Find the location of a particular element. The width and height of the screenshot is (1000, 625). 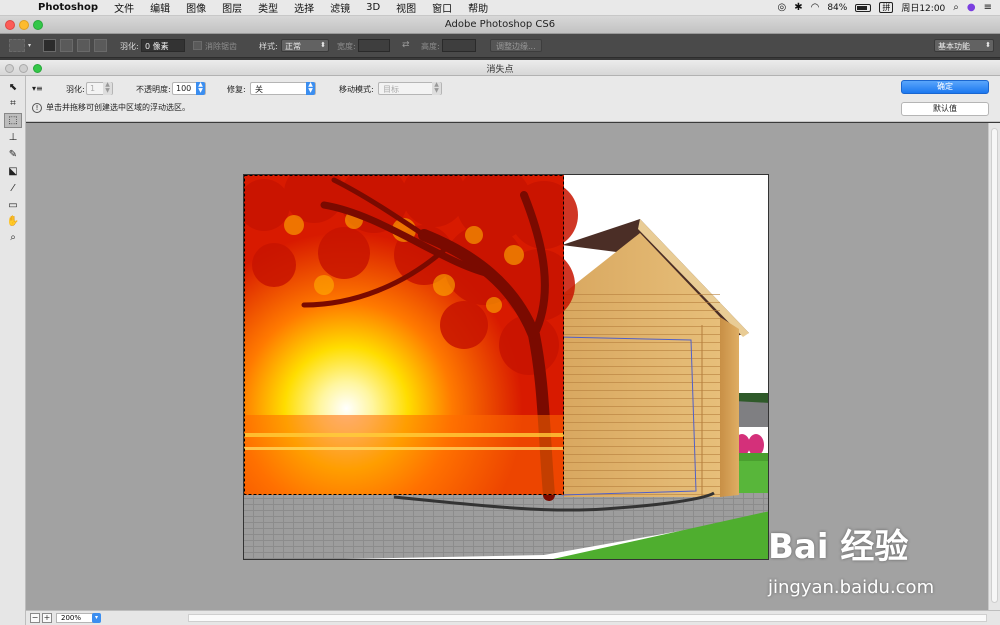

default-button: 默认值 is located at coordinates (945, 109).